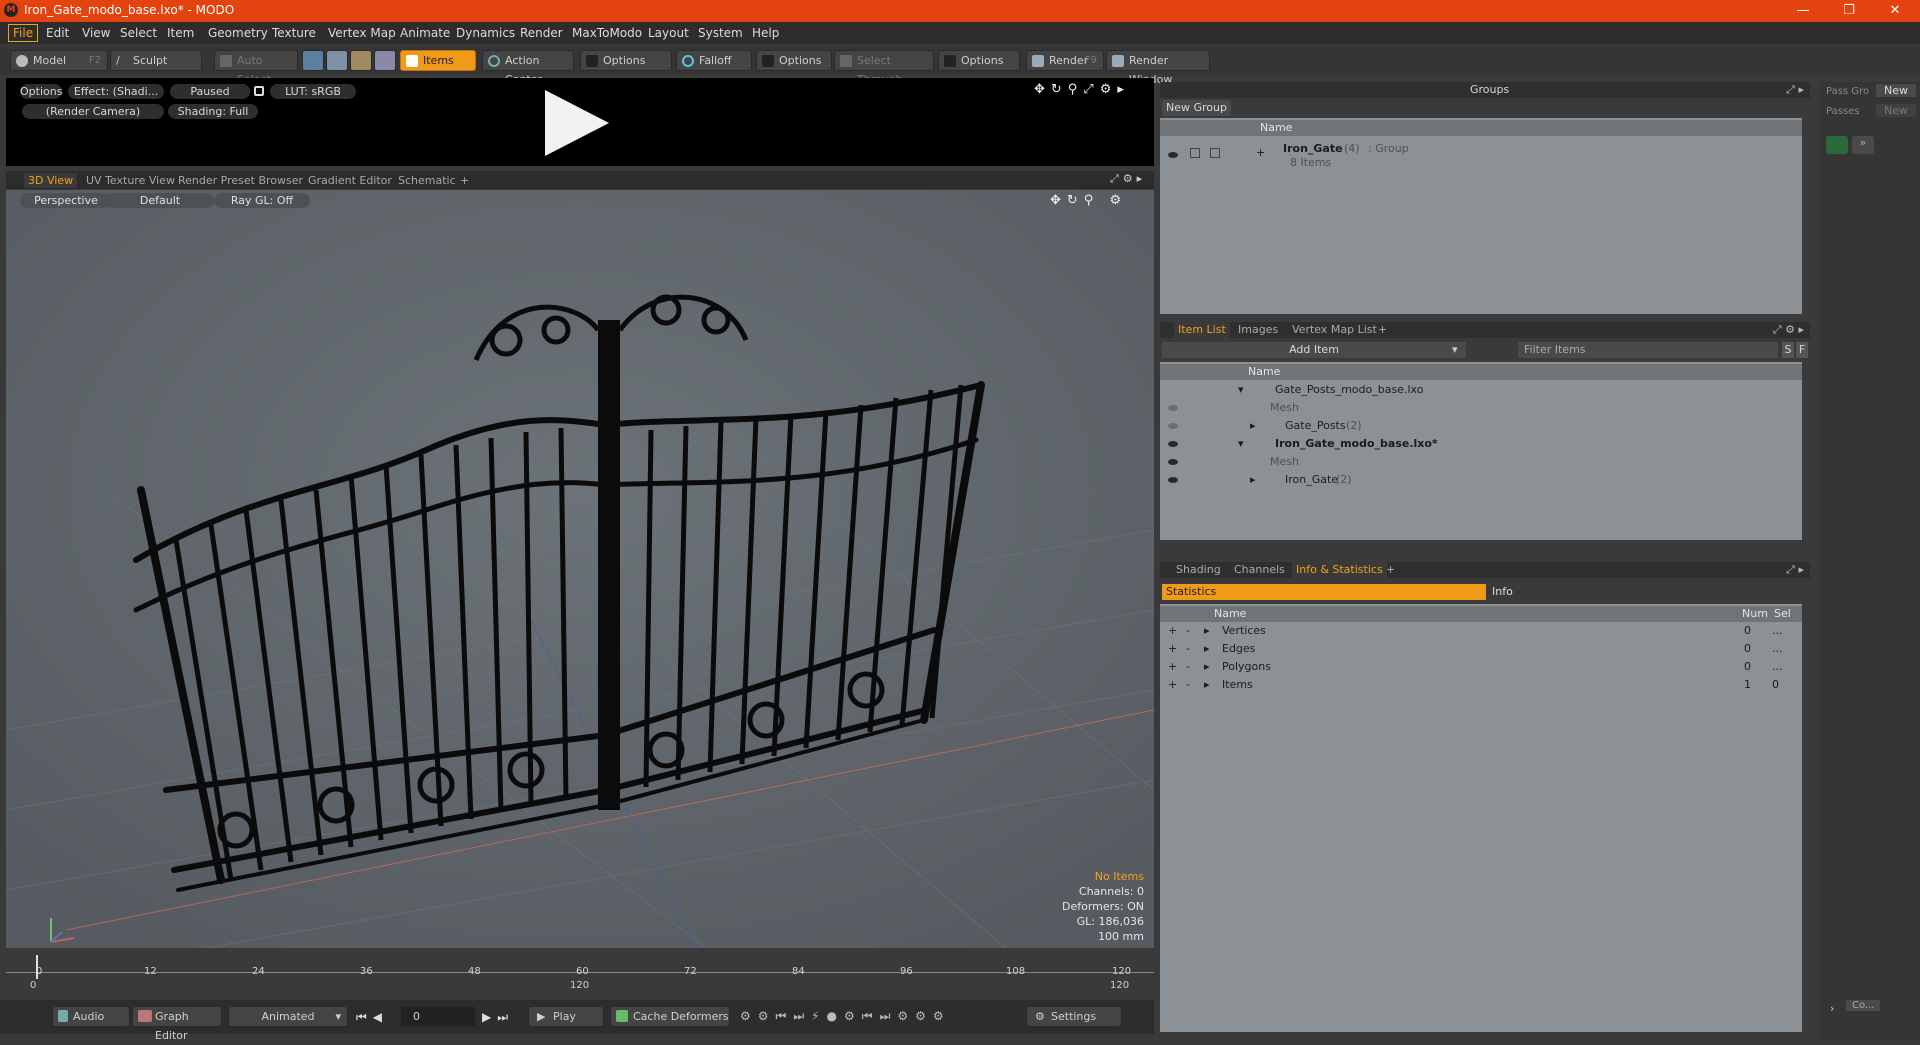 Image resolution: width=1920 pixels, height=1045 pixels. I want to click on frame-input: 0, so click(438, 1016).